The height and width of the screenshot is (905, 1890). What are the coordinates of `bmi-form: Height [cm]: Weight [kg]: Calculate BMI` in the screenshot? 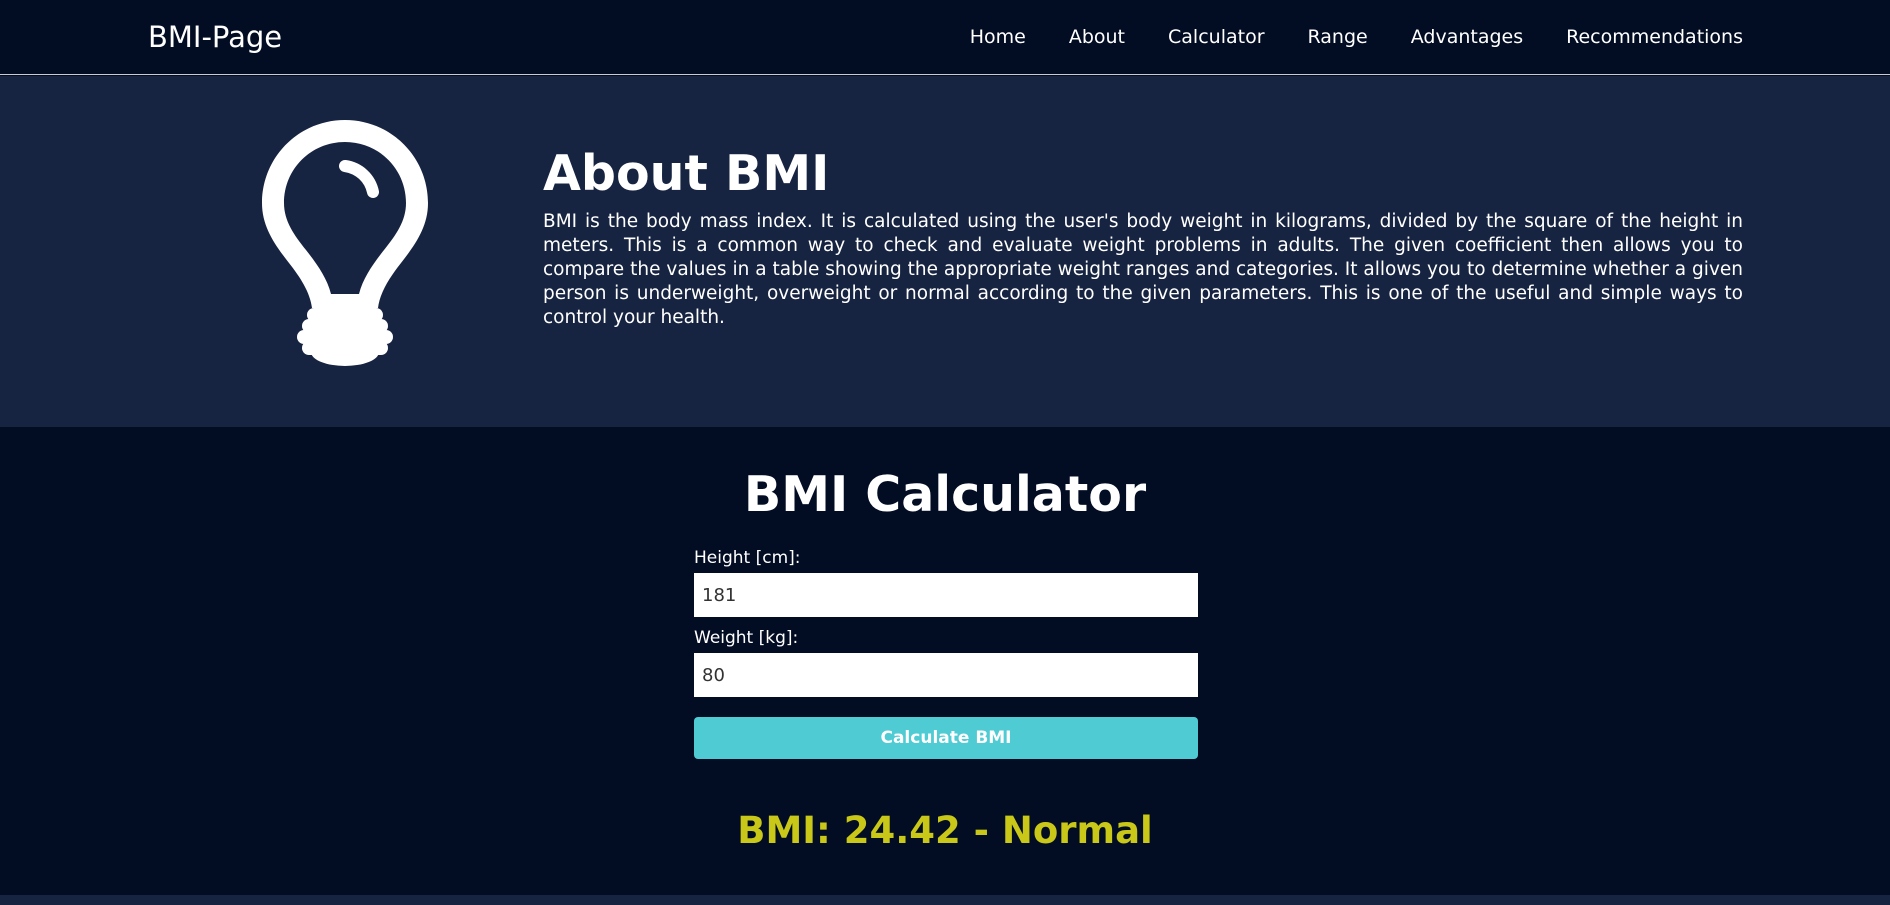 It's located at (946, 653).